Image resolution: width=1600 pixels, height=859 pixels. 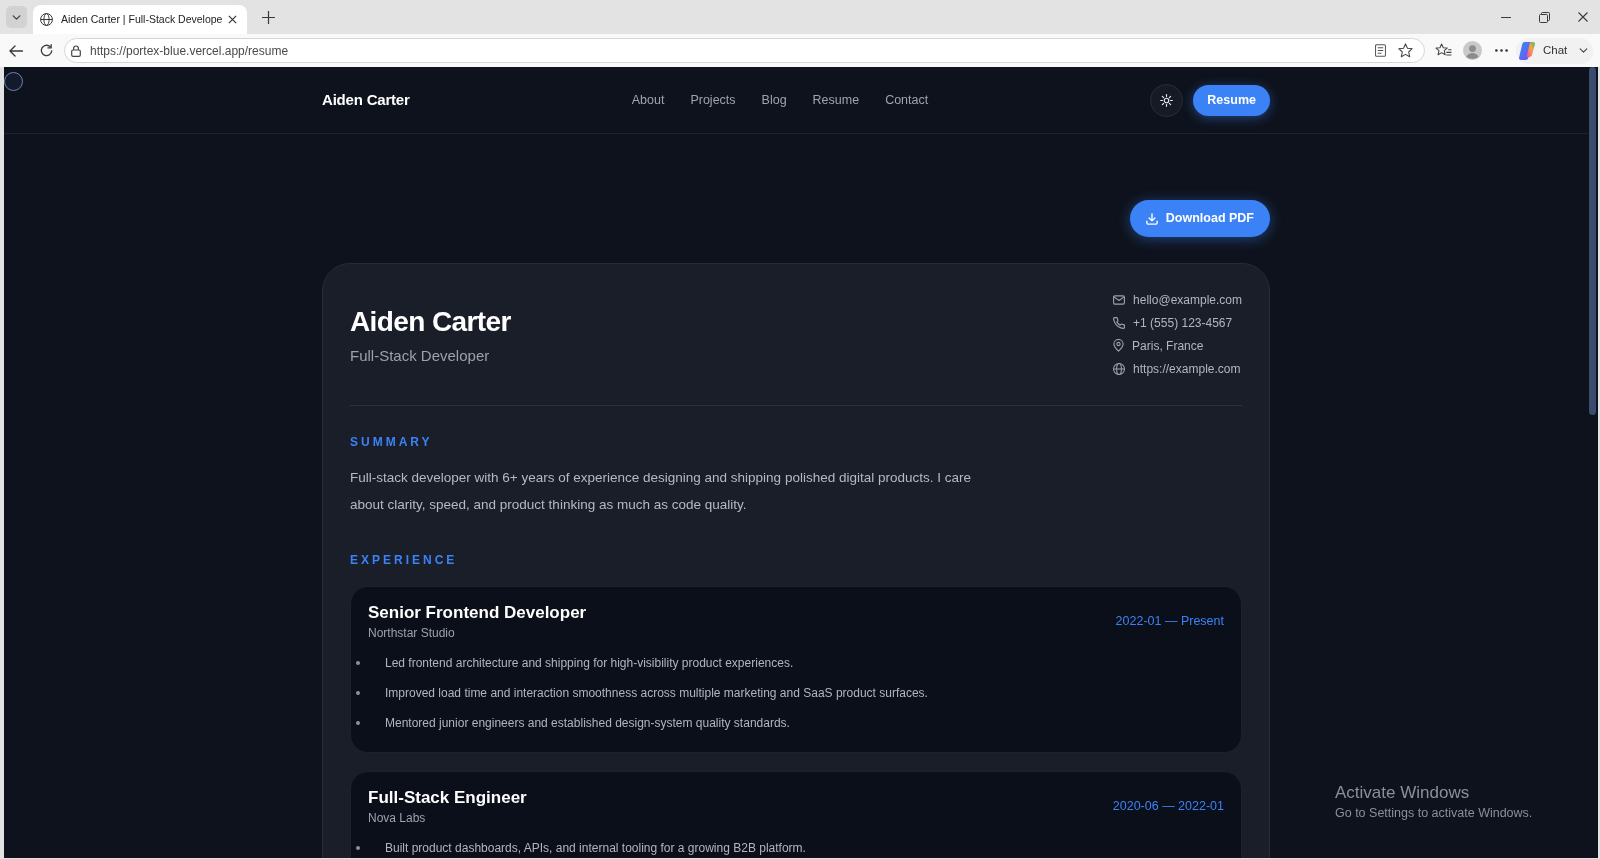 I want to click on nav-link: Contact, so click(x=907, y=100).